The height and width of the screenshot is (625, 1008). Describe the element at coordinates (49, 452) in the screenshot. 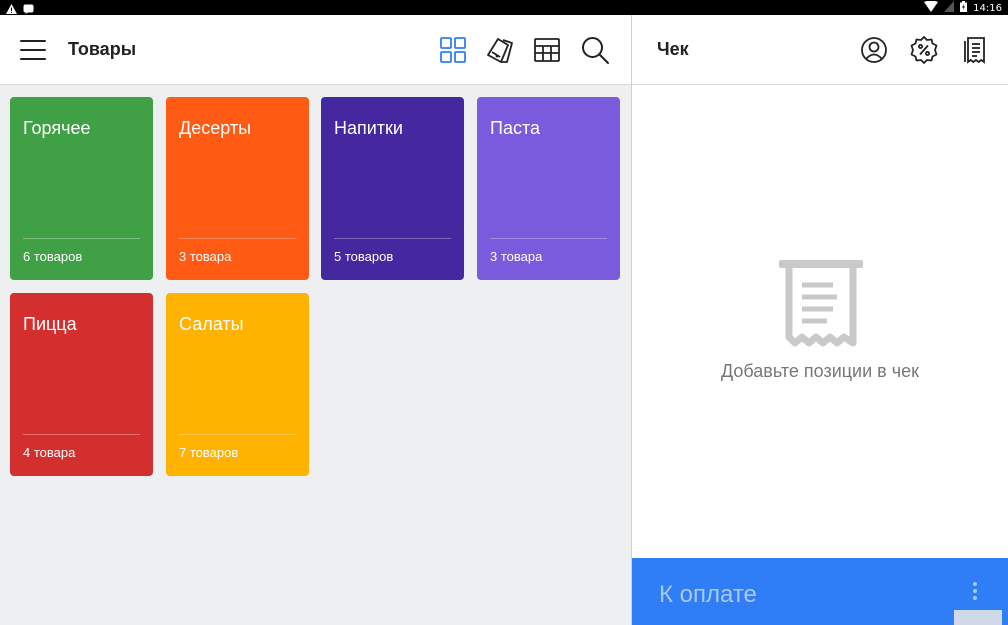

I see `category-count: 4 товара` at that location.